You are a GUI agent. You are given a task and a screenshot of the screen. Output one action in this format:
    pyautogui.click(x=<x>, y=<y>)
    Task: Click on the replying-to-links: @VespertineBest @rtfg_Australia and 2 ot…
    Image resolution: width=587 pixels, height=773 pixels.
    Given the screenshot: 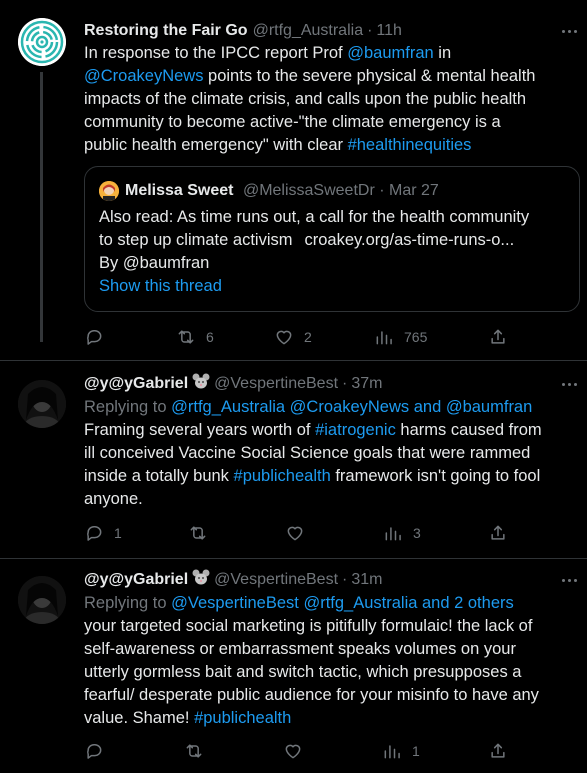 What is the action you would take?
    pyautogui.click(x=342, y=603)
    